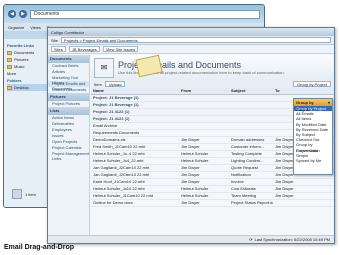 The width and height of the screenshot is (340, 255). Describe the element at coordinates (191, 32) in the screenshot. I see `app-titlebar: Colligo Contributor` at that location.